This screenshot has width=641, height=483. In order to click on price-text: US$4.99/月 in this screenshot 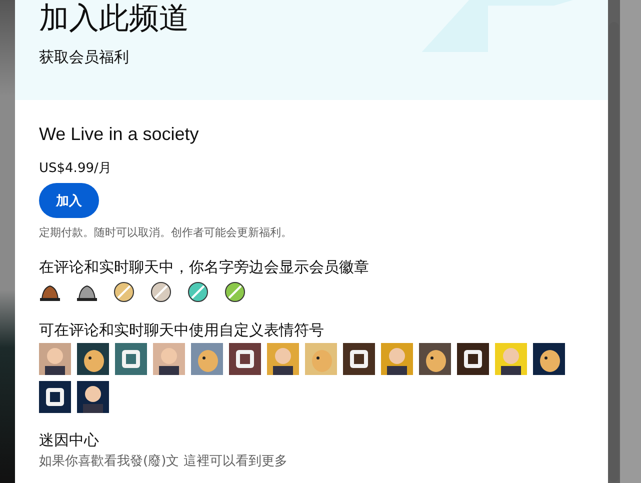, I will do `click(75, 168)`.